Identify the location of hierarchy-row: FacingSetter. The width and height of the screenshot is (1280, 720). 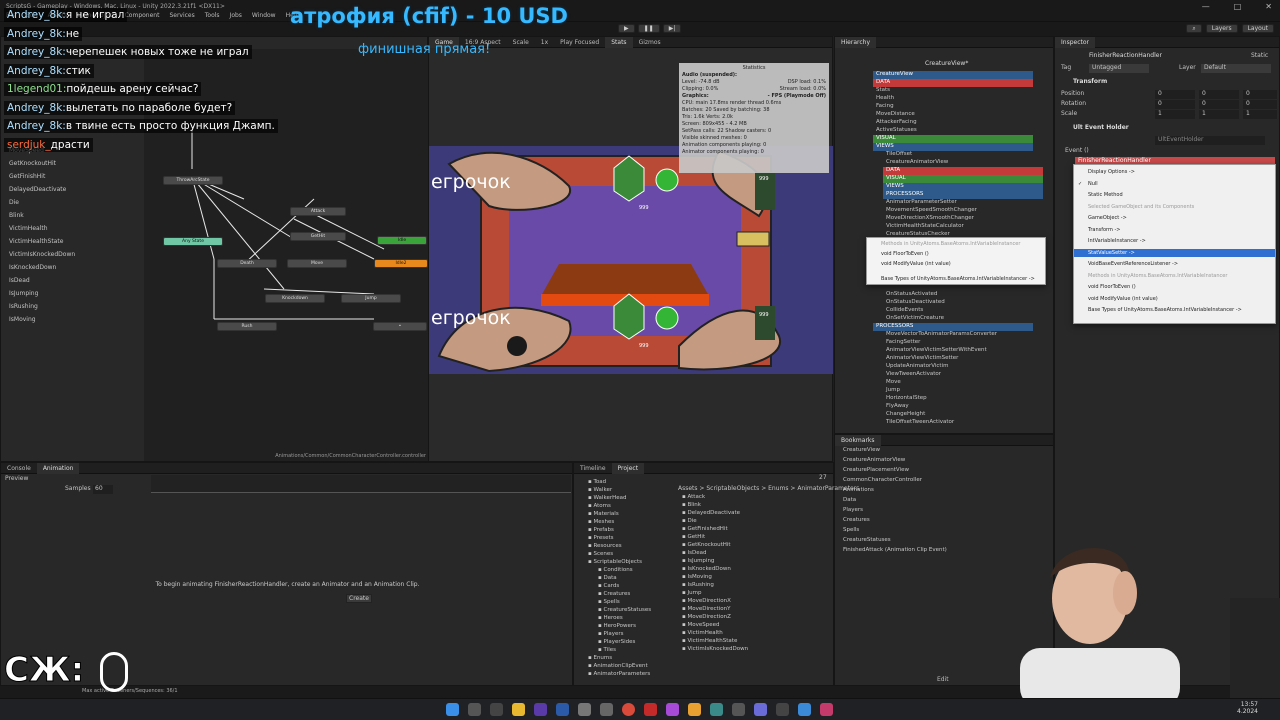
(963, 343).